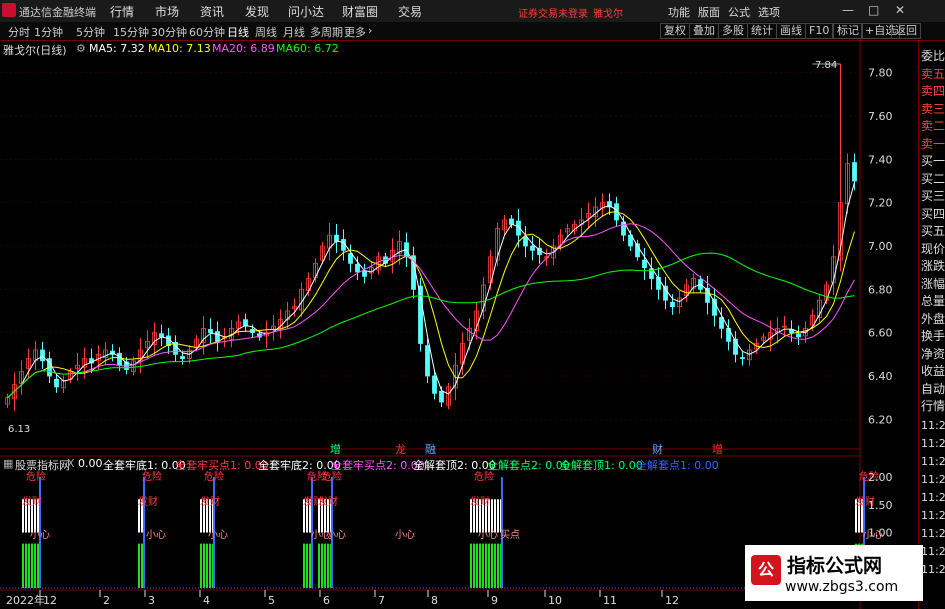 This screenshot has width=945, height=609. What do you see at coordinates (122, 11) in the screenshot?
I see `menu-quotes: 行情` at bounding box center [122, 11].